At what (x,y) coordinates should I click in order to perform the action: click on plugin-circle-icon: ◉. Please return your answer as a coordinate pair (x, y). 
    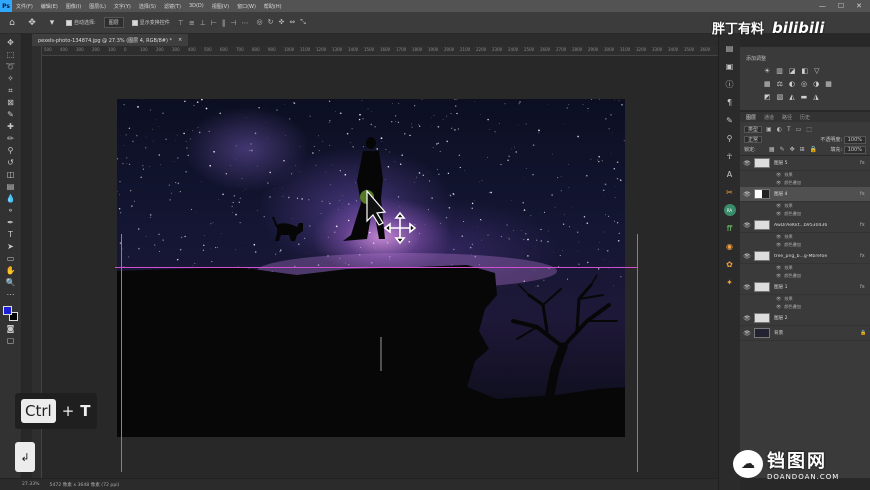
    Looking at the image, I should click on (730, 246).